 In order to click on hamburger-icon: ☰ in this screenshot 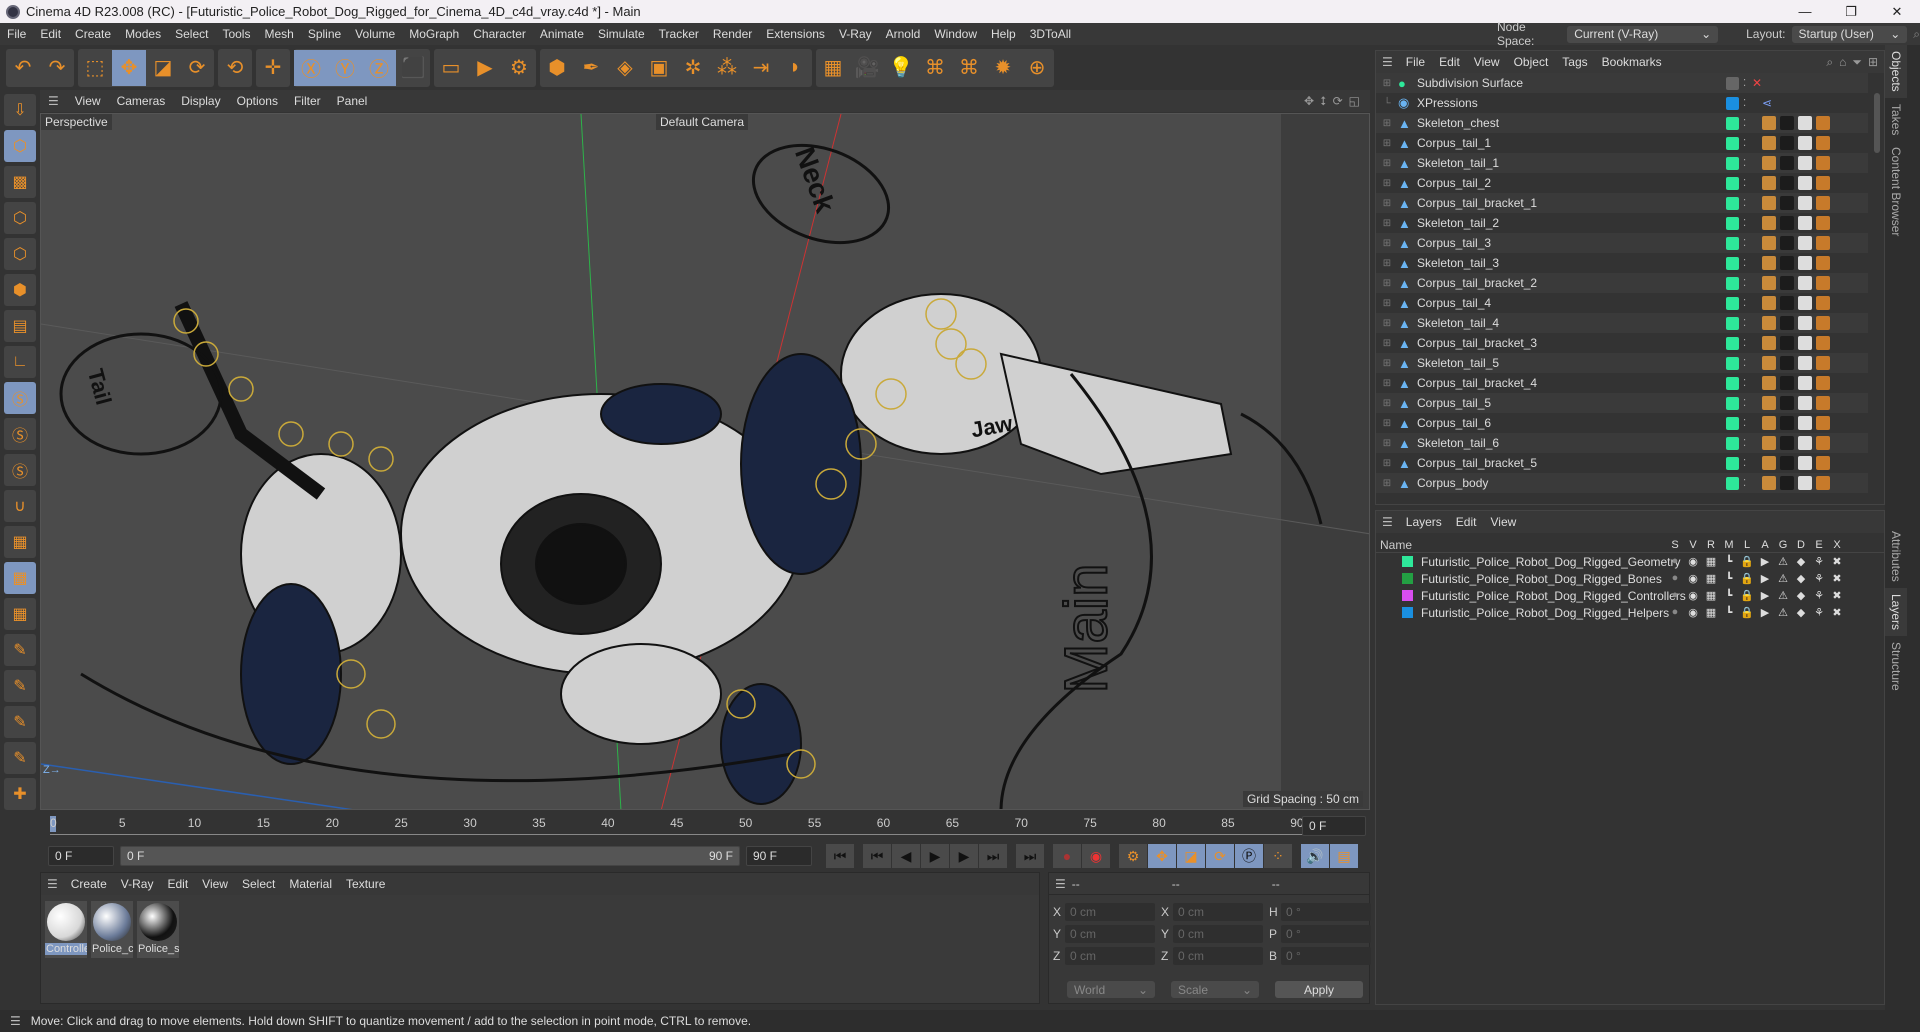, I will do `click(1387, 62)`.